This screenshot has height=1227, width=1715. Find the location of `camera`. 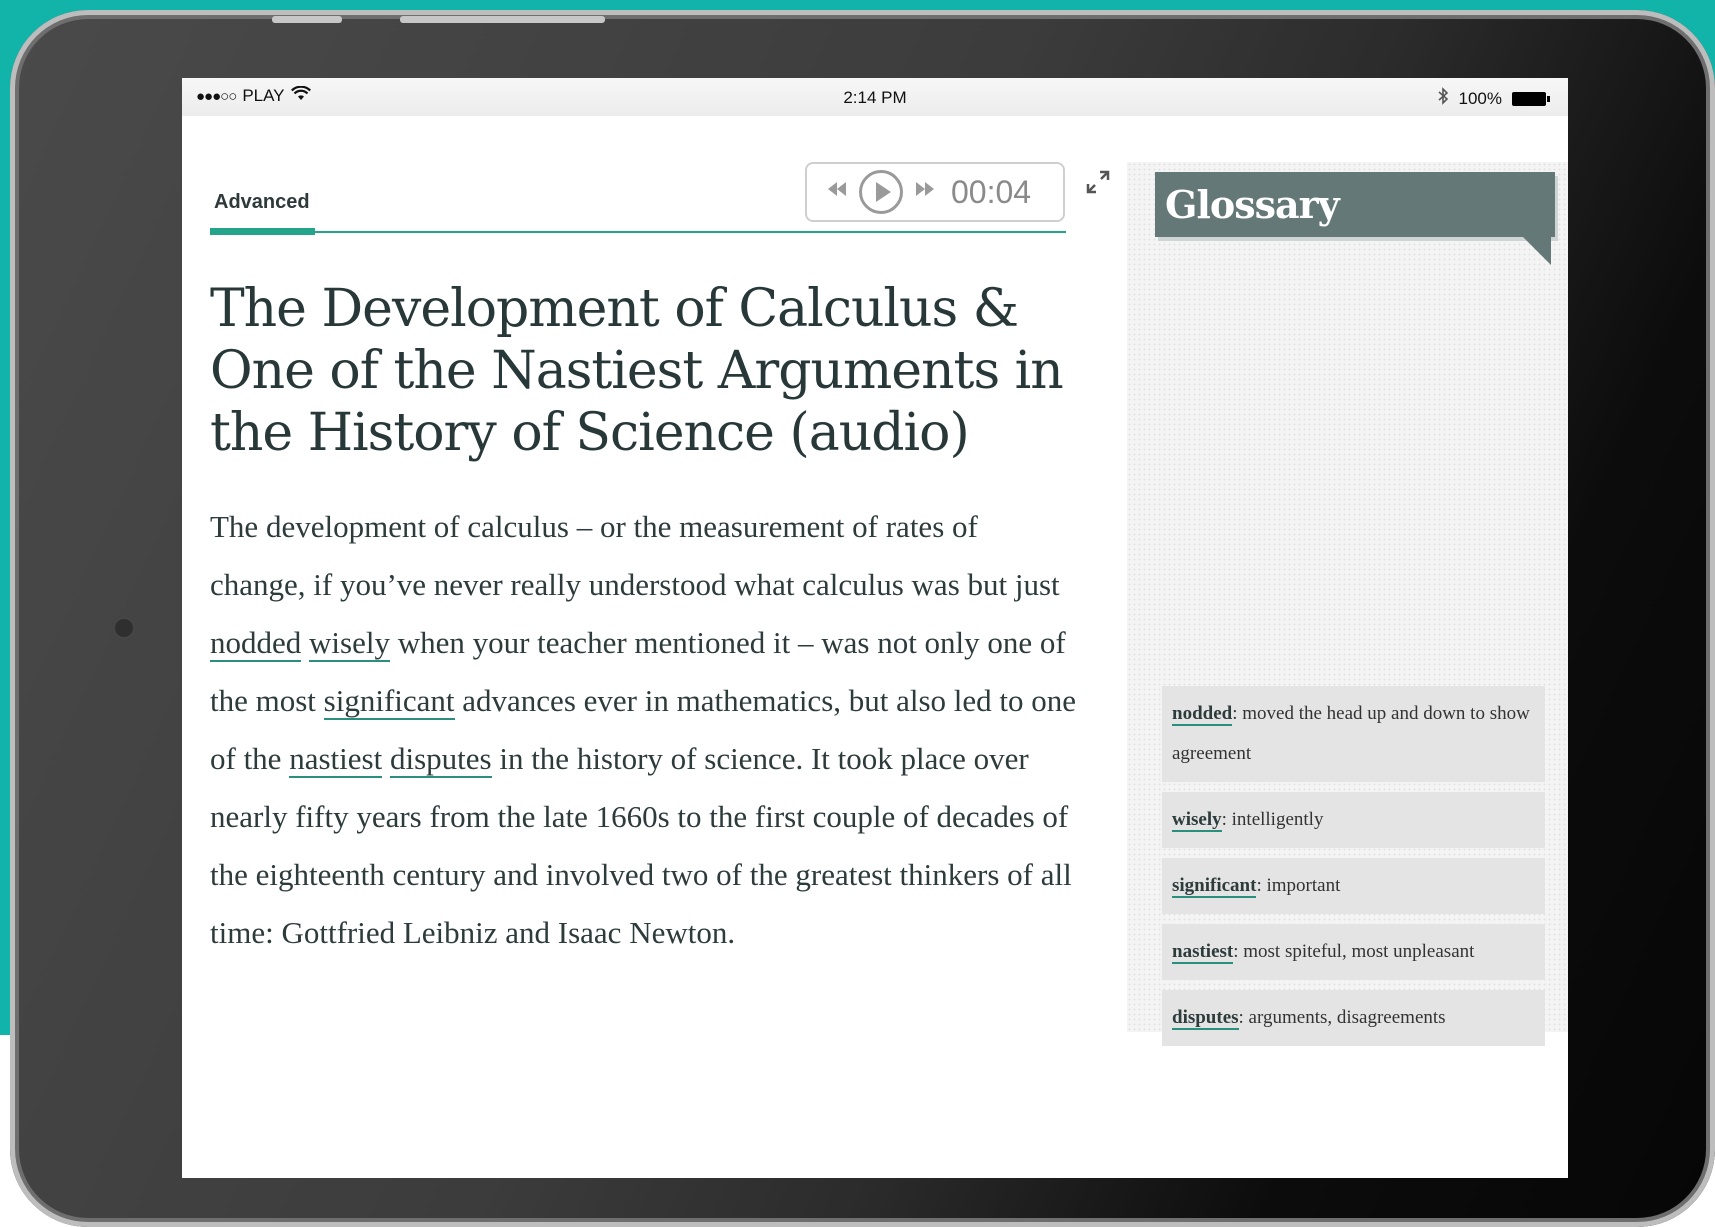

camera is located at coordinates (124, 628).